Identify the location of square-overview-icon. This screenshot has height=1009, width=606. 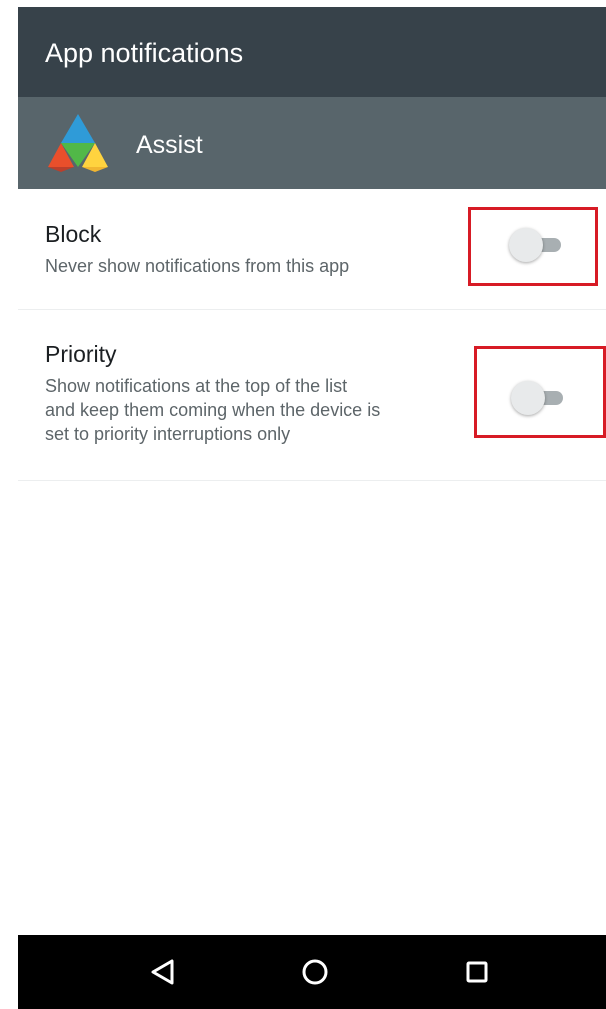
(477, 972).